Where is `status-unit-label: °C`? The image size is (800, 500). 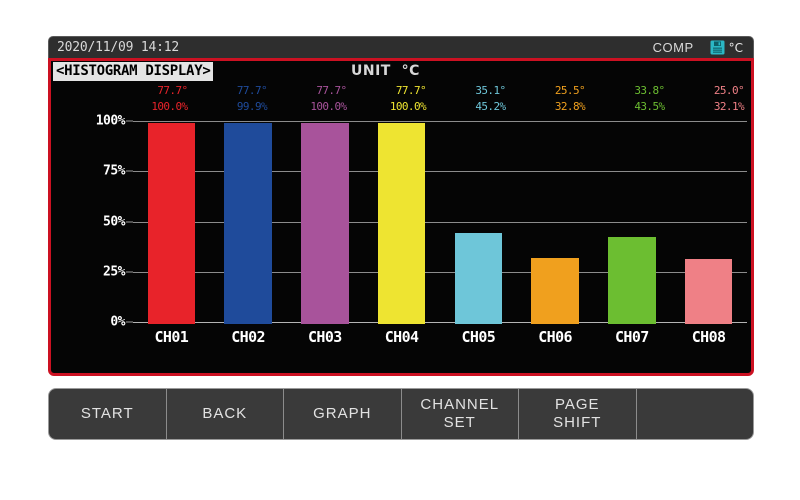 status-unit-label: °C is located at coordinates (735, 47).